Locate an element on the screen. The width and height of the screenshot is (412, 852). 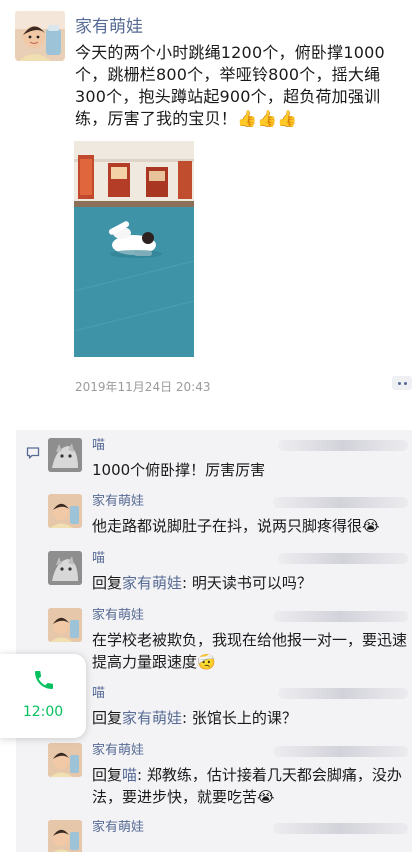
comment-icon is located at coordinates (33, 453).